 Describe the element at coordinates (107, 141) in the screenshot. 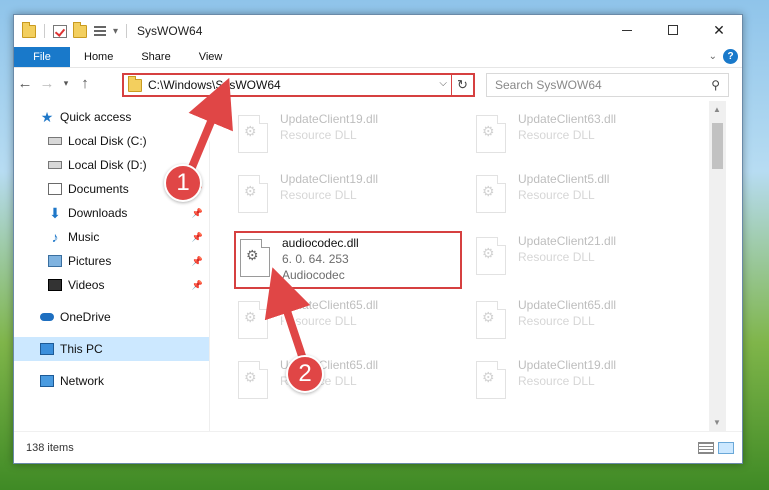

I see `sidebar-item-label: Local Disk (C:)` at that location.